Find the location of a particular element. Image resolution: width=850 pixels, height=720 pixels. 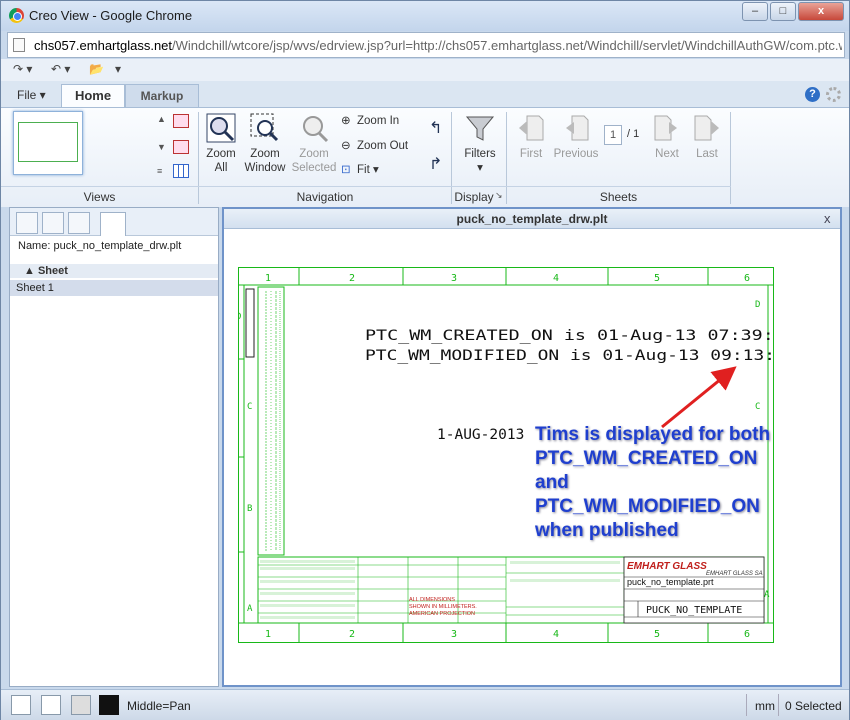

zoom-out-icon: ⊖ is located at coordinates (346, 146).